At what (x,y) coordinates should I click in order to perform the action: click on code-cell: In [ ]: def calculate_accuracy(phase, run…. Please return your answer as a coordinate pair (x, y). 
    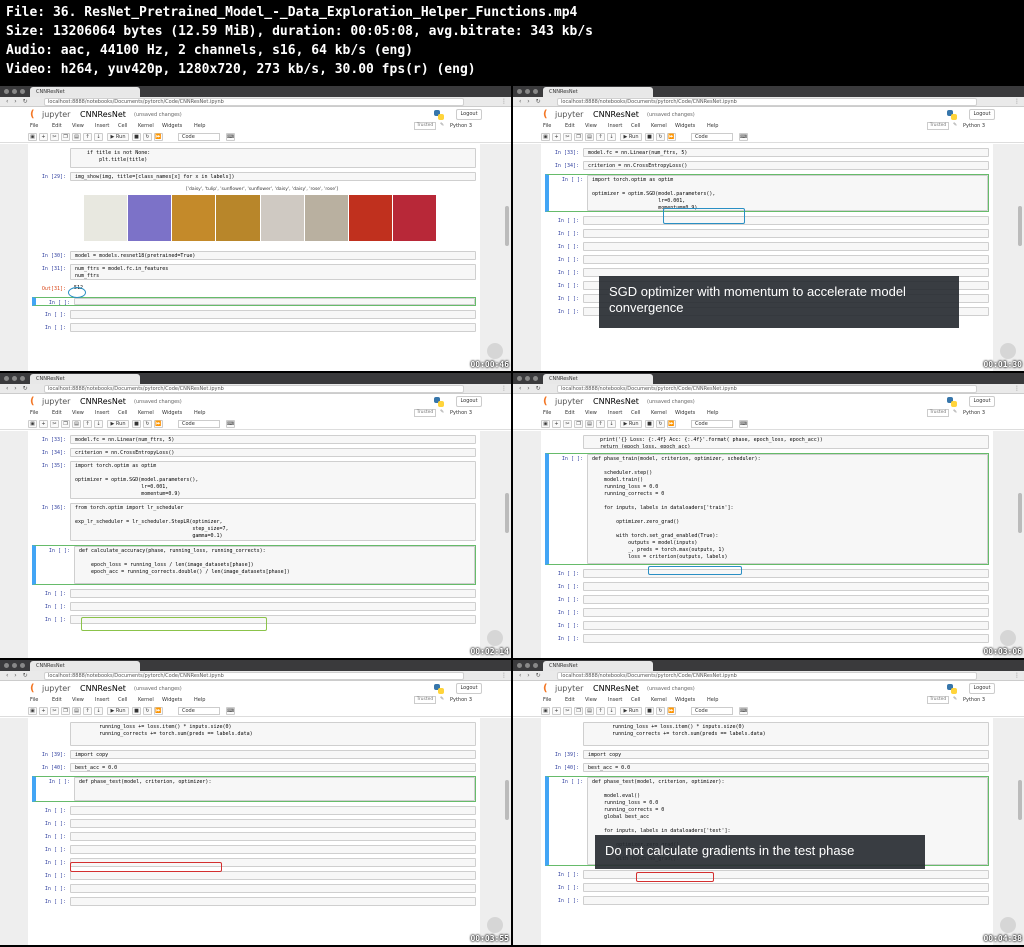
    Looking at the image, I should click on (254, 565).